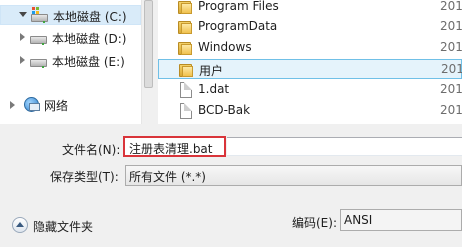 The width and height of the screenshot is (462, 247). What do you see at coordinates (70, 105) in the screenshot?
I see `tree-item-network: 网络` at bounding box center [70, 105].